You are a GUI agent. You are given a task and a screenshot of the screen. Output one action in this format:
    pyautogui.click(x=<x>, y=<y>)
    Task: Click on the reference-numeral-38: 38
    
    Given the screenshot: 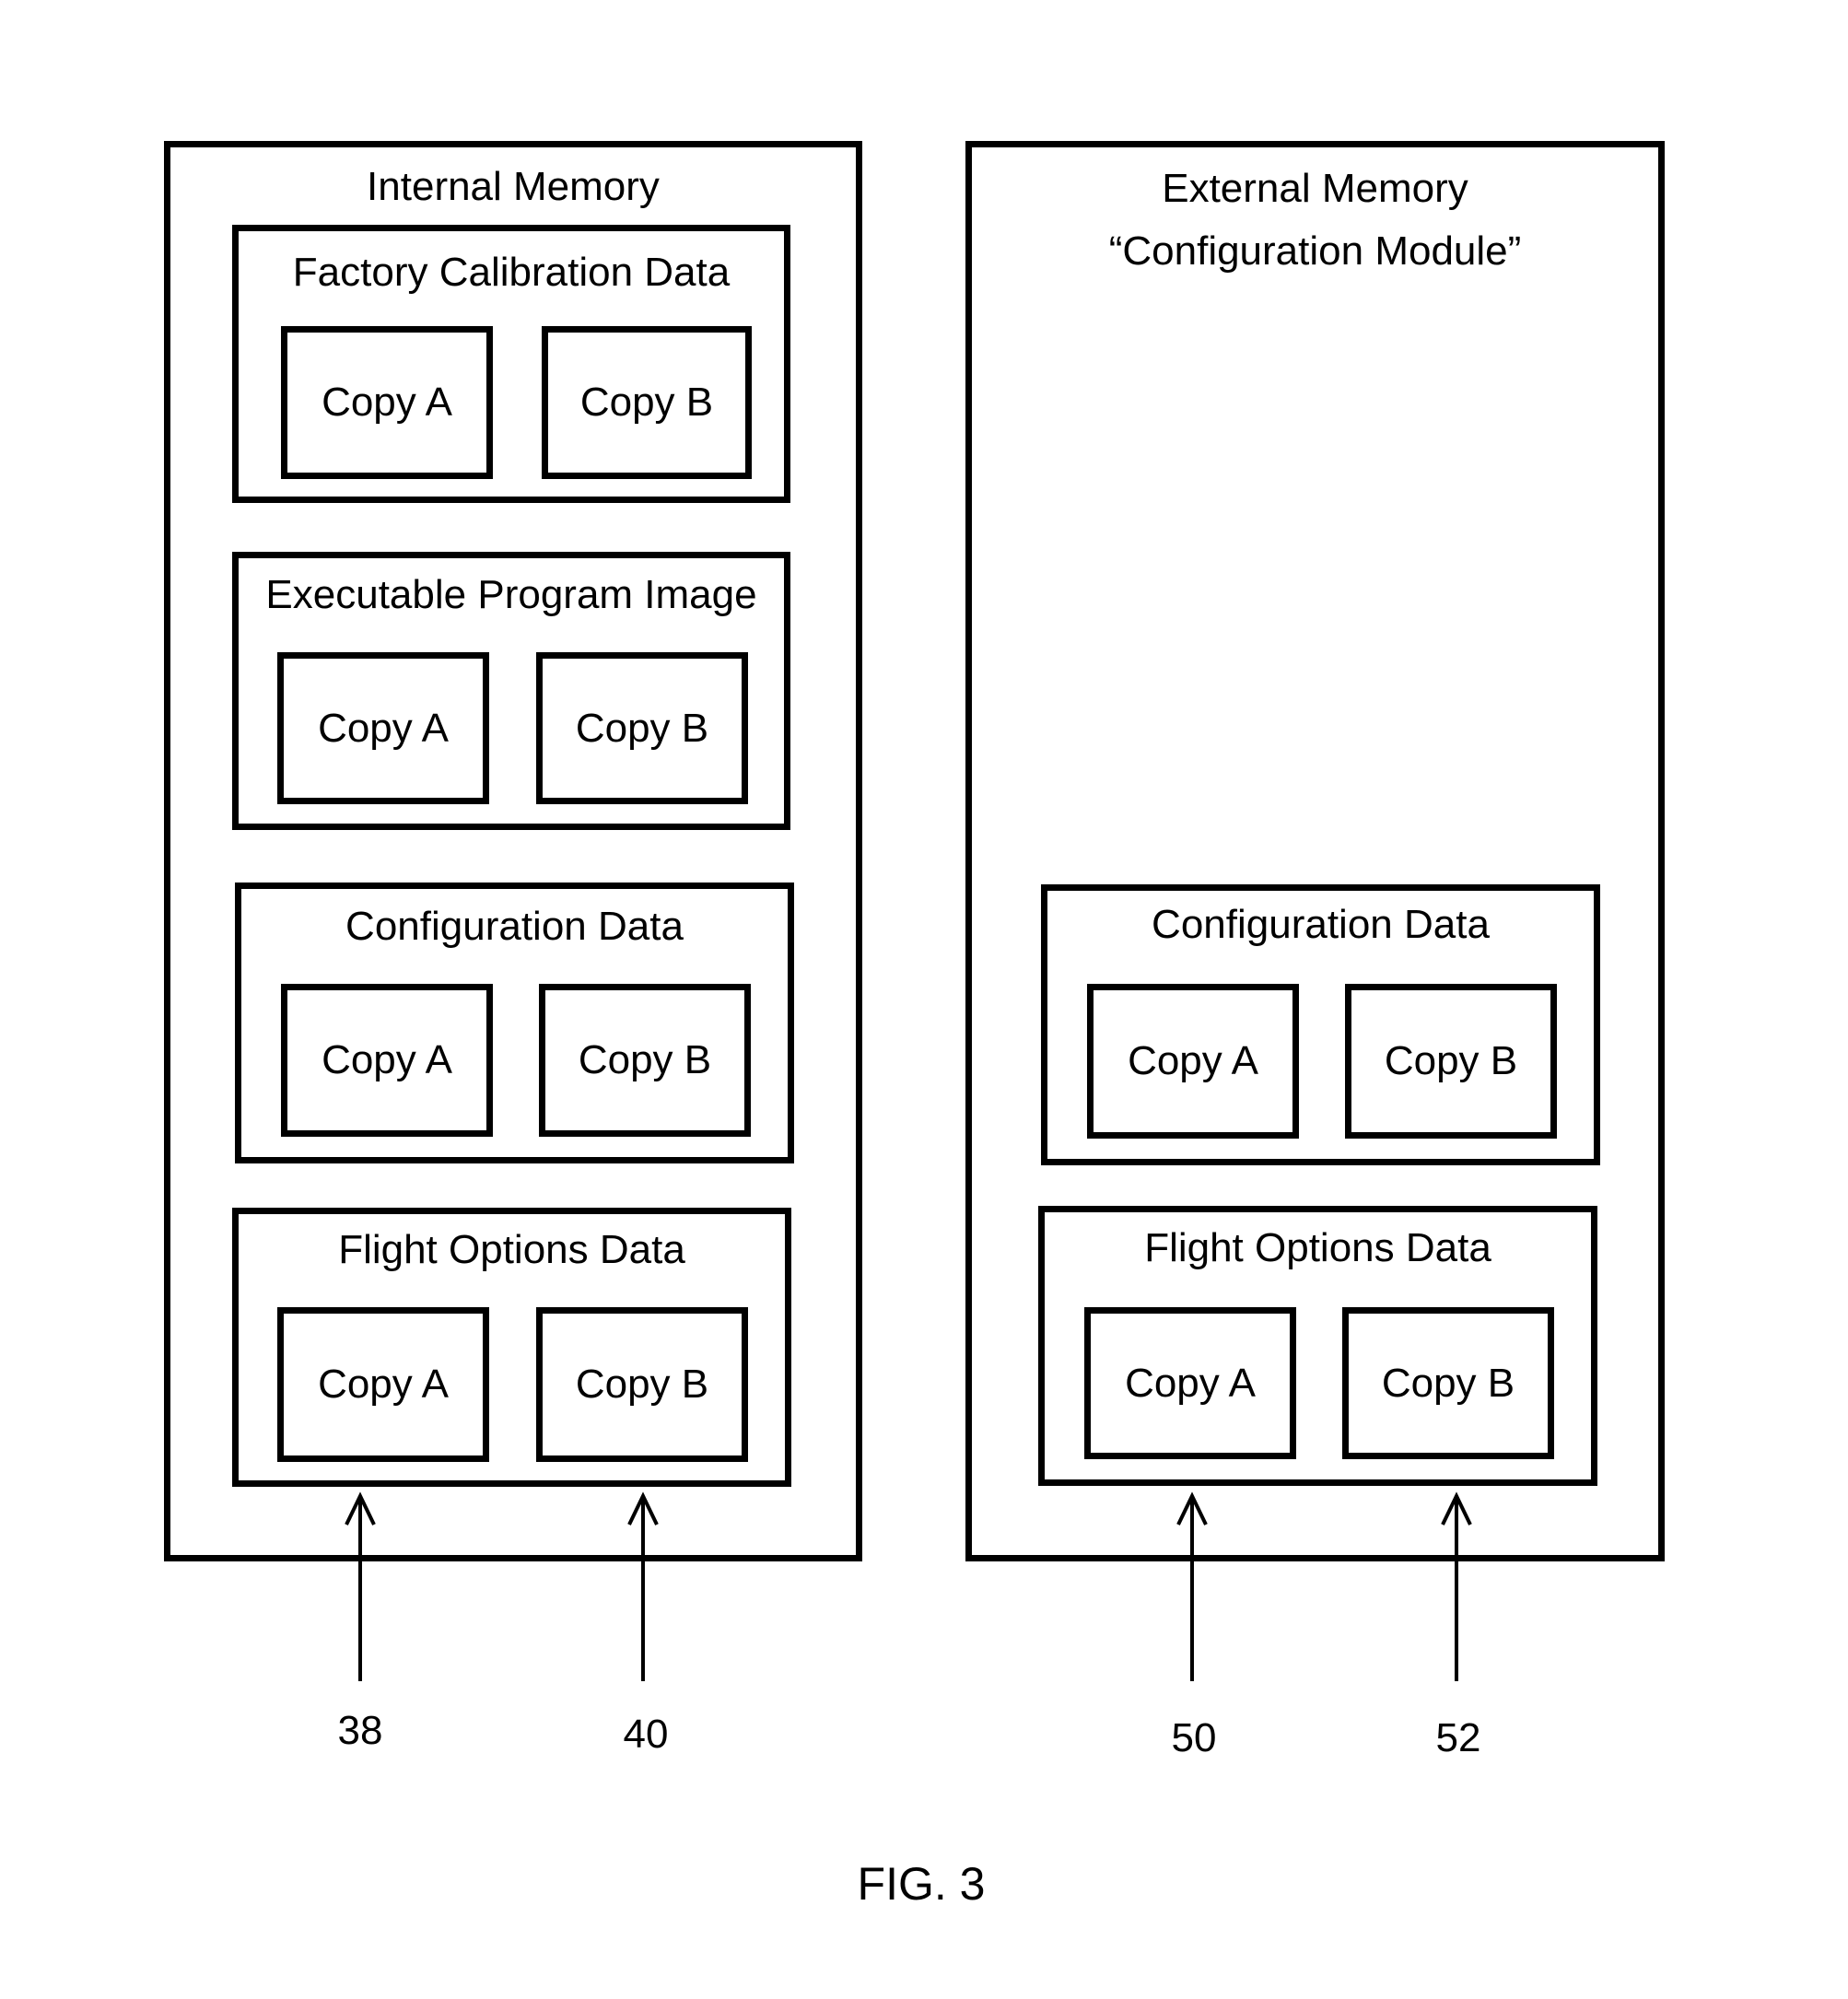 What is the action you would take?
    pyautogui.click(x=360, y=1730)
    